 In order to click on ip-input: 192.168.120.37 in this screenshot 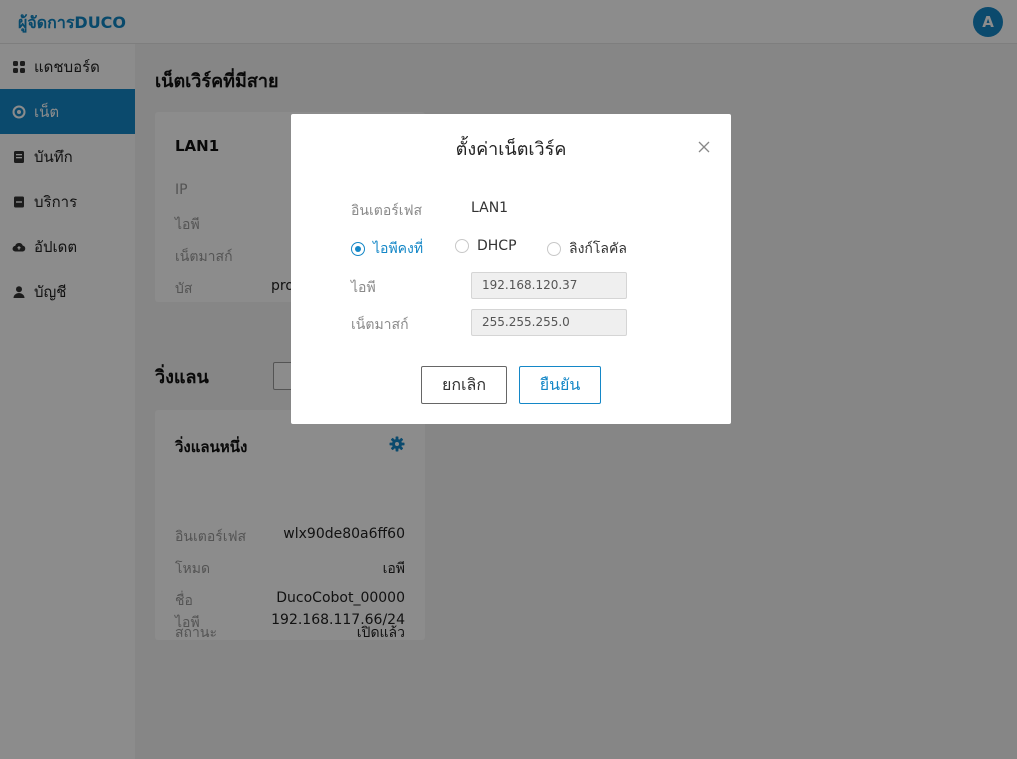, I will do `click(549, 285)`.